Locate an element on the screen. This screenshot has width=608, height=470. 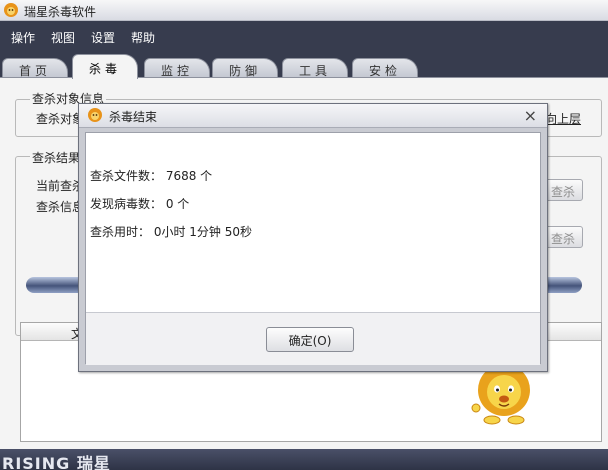
close-icon: × is located at coordinates (530, 115).